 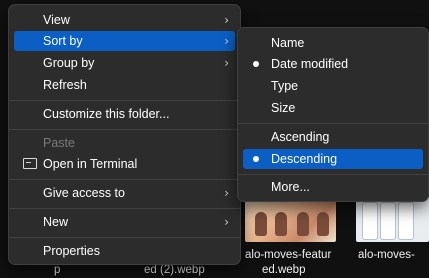 What do you see at coordinates (30, 163) in the screenshot?
I see `terminal-icon` at bounding box center [30, 163].